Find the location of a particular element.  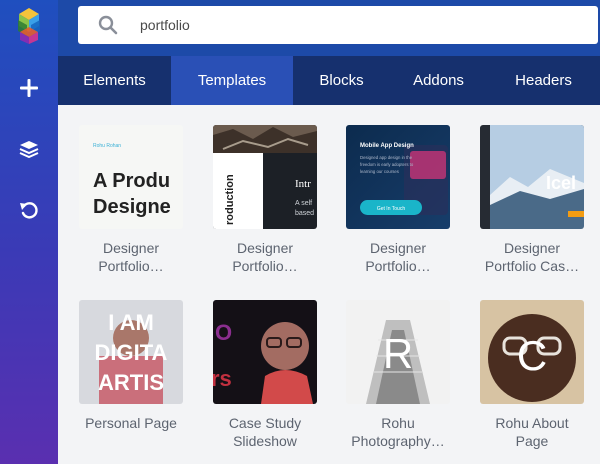

tab-bar: Elements Templates Blocks Addons Headers is located at coordinates (329, 80).